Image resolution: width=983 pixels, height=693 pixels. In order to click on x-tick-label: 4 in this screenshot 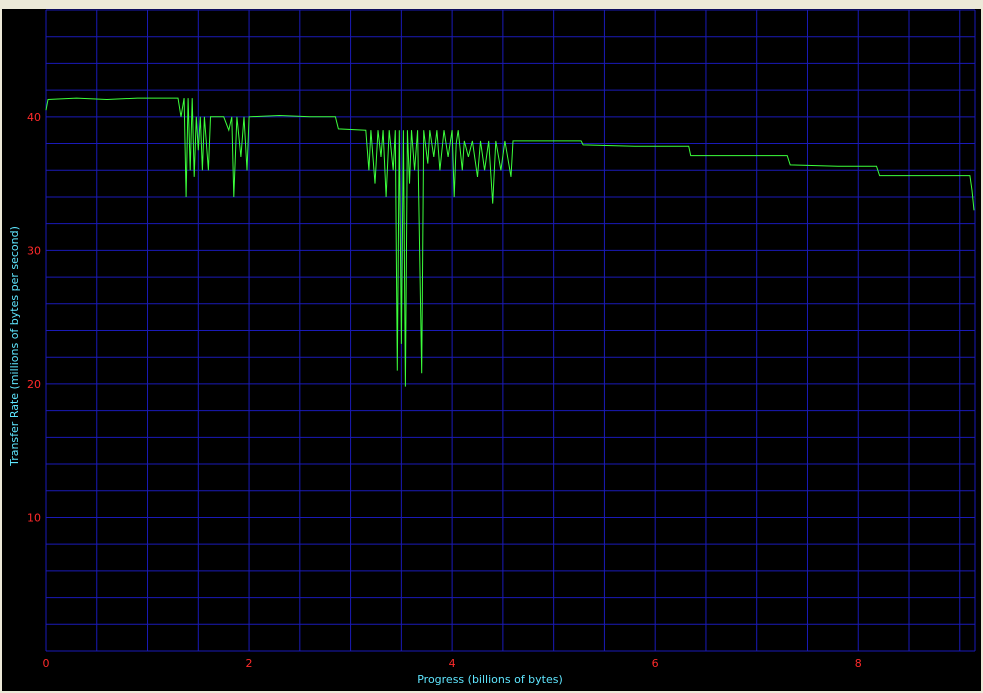, I will do `click(452, 663)`.